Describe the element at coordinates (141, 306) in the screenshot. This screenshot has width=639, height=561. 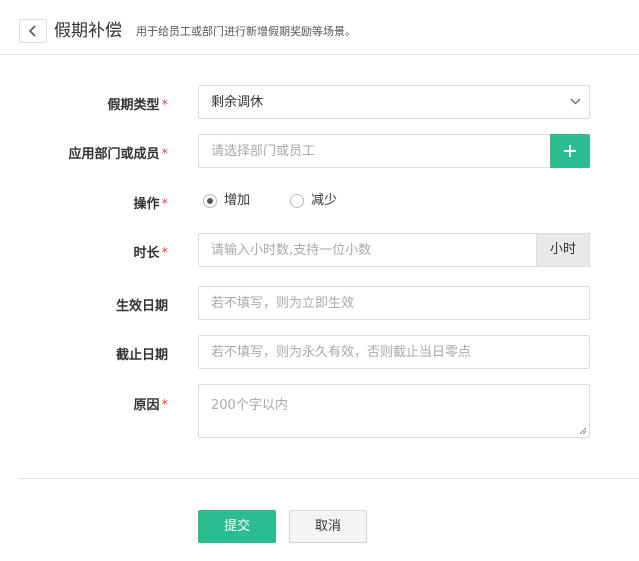
I see `effective-date-label: 生效日期` at that location.